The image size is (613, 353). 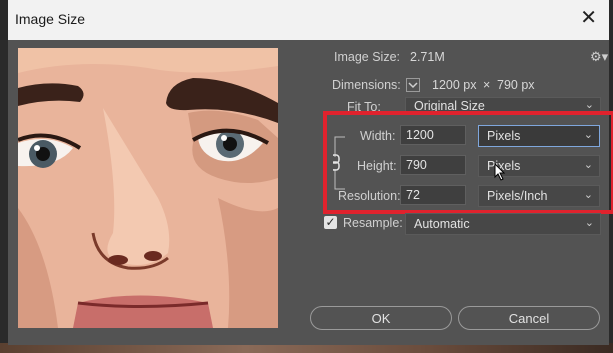 I want to click on checkmark-icon: ✓, so click(x=330, y=222).